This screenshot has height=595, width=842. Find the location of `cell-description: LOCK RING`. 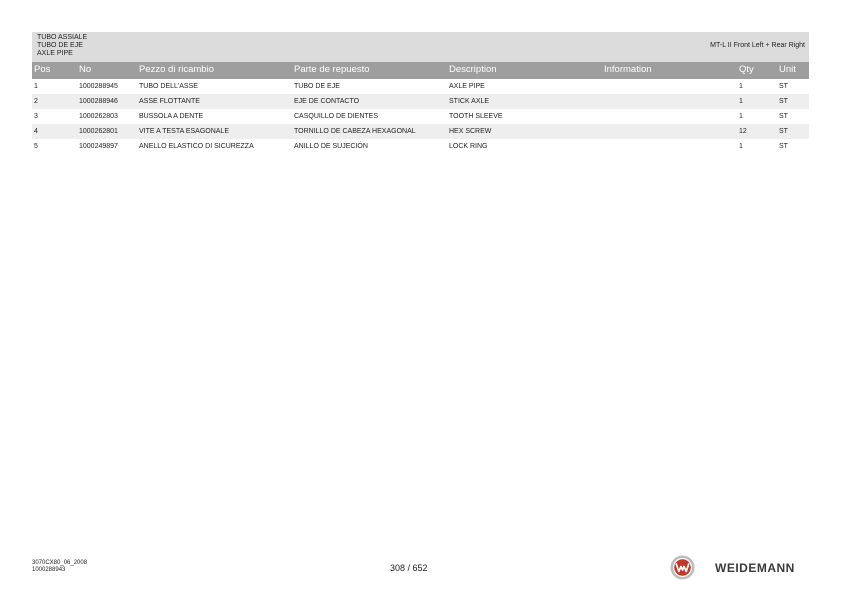

cell-description: LOCK RING is located at coordinates (468, 146).